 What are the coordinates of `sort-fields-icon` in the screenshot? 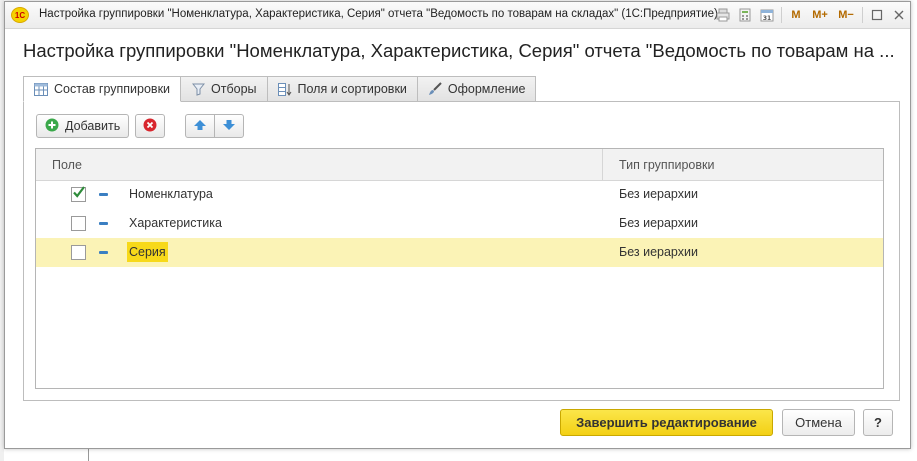 It's located at (284, 89).